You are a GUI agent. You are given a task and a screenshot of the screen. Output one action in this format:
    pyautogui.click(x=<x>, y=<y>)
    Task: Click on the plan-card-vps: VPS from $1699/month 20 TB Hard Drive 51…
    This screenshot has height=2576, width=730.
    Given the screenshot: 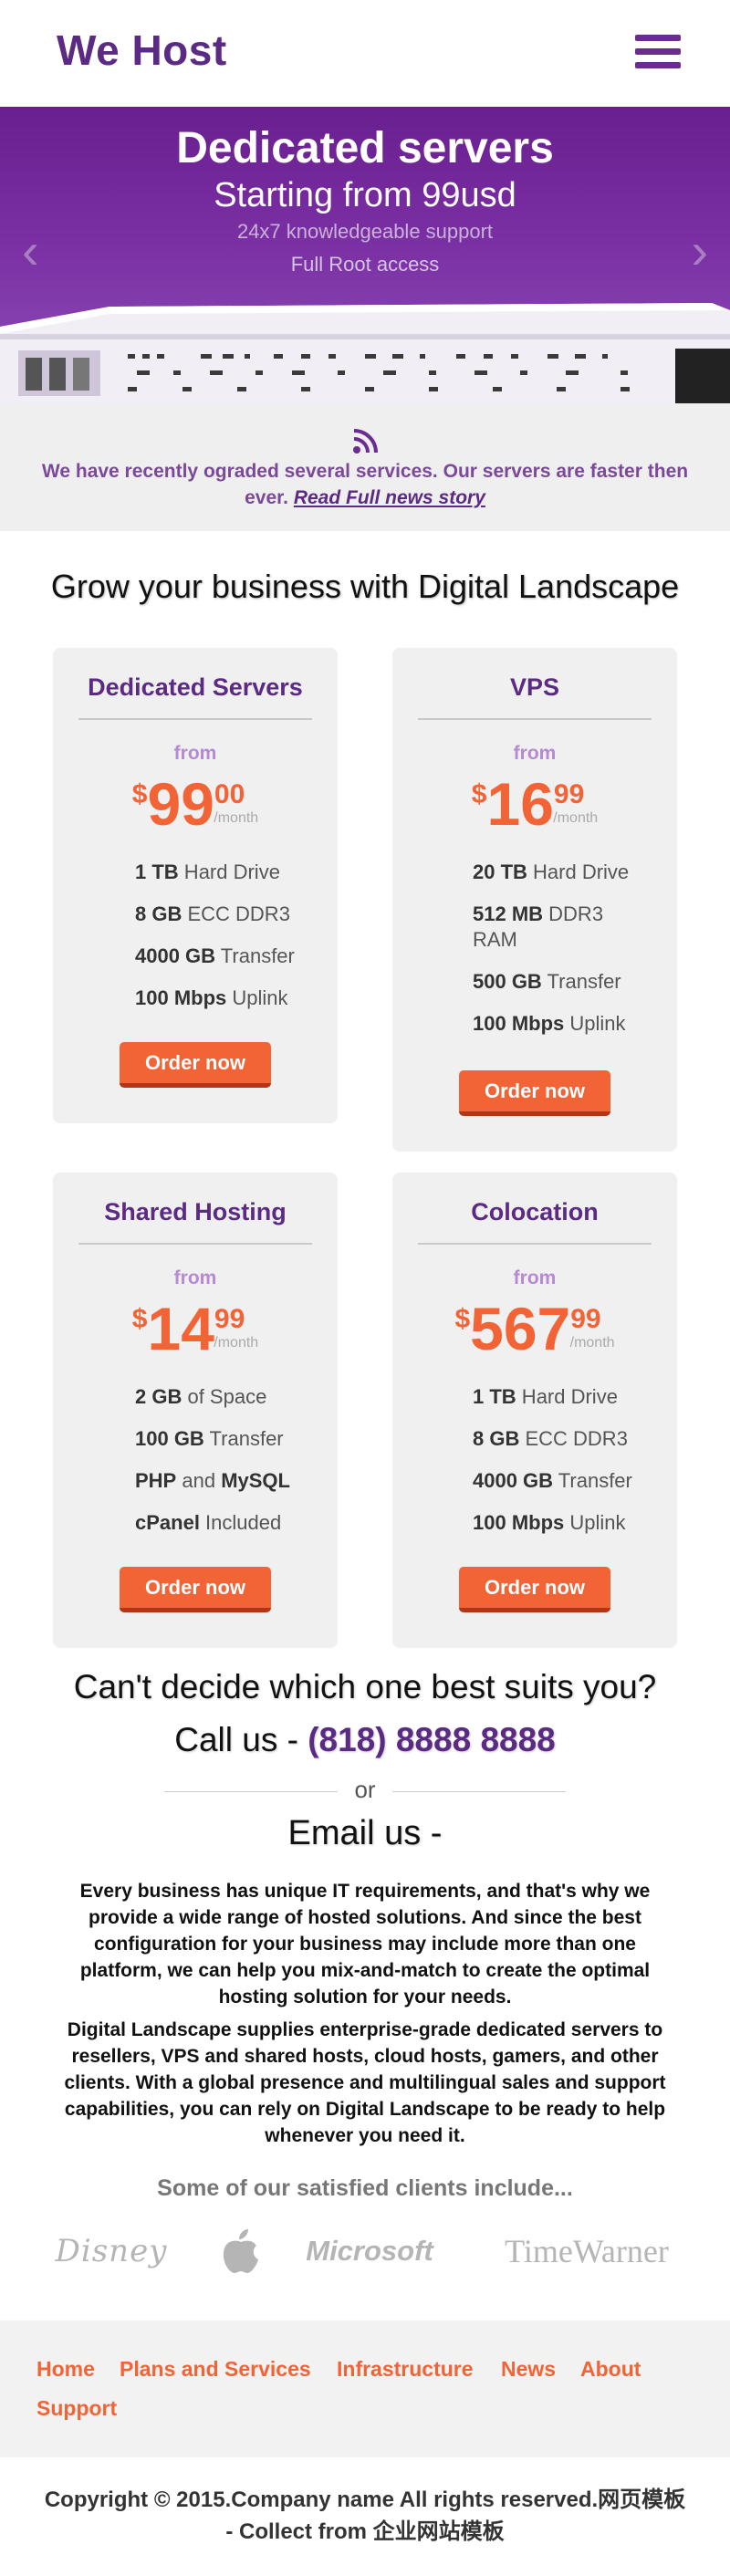 What is the action you would take?
    pyautogui.click(x=534, y=900)
    